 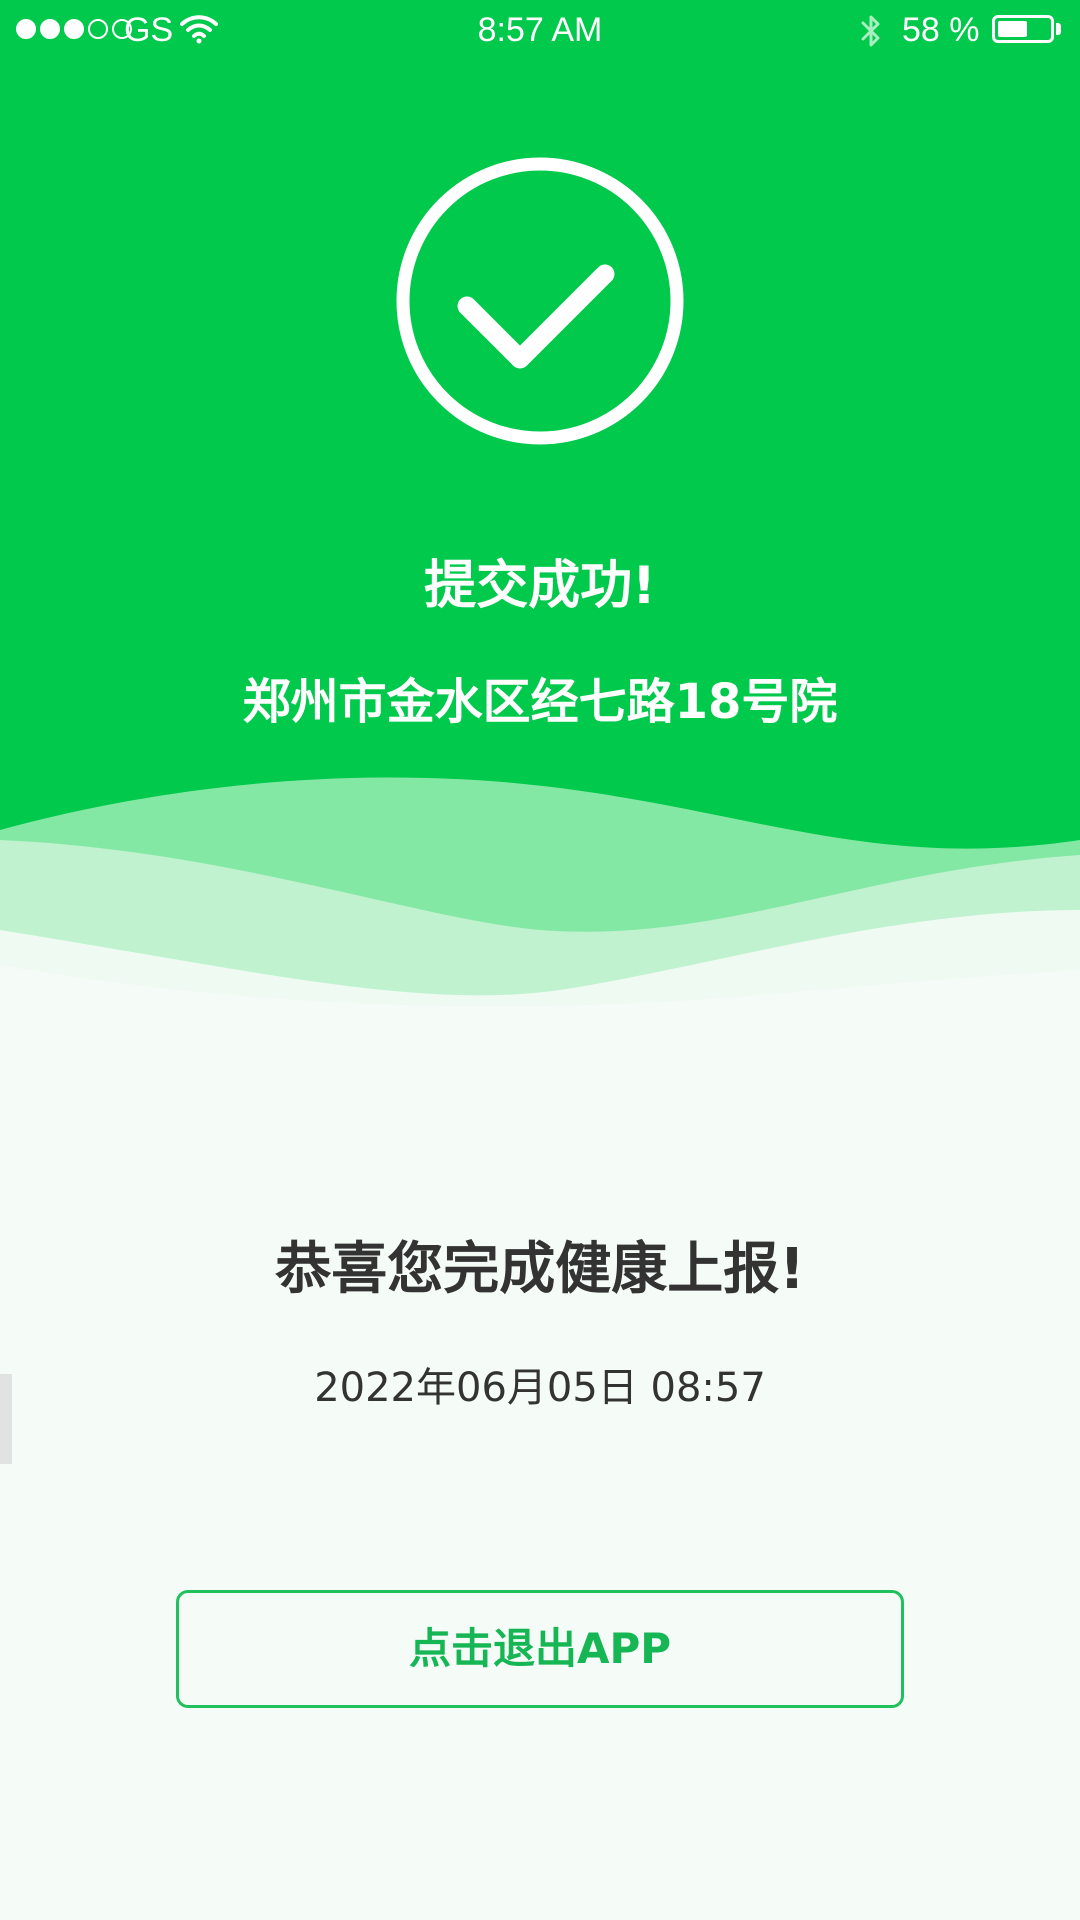 What do you see at coordinates (1058, 29) in the screenshot?
I see `battery-tip` at bounding box center [1058, 29].